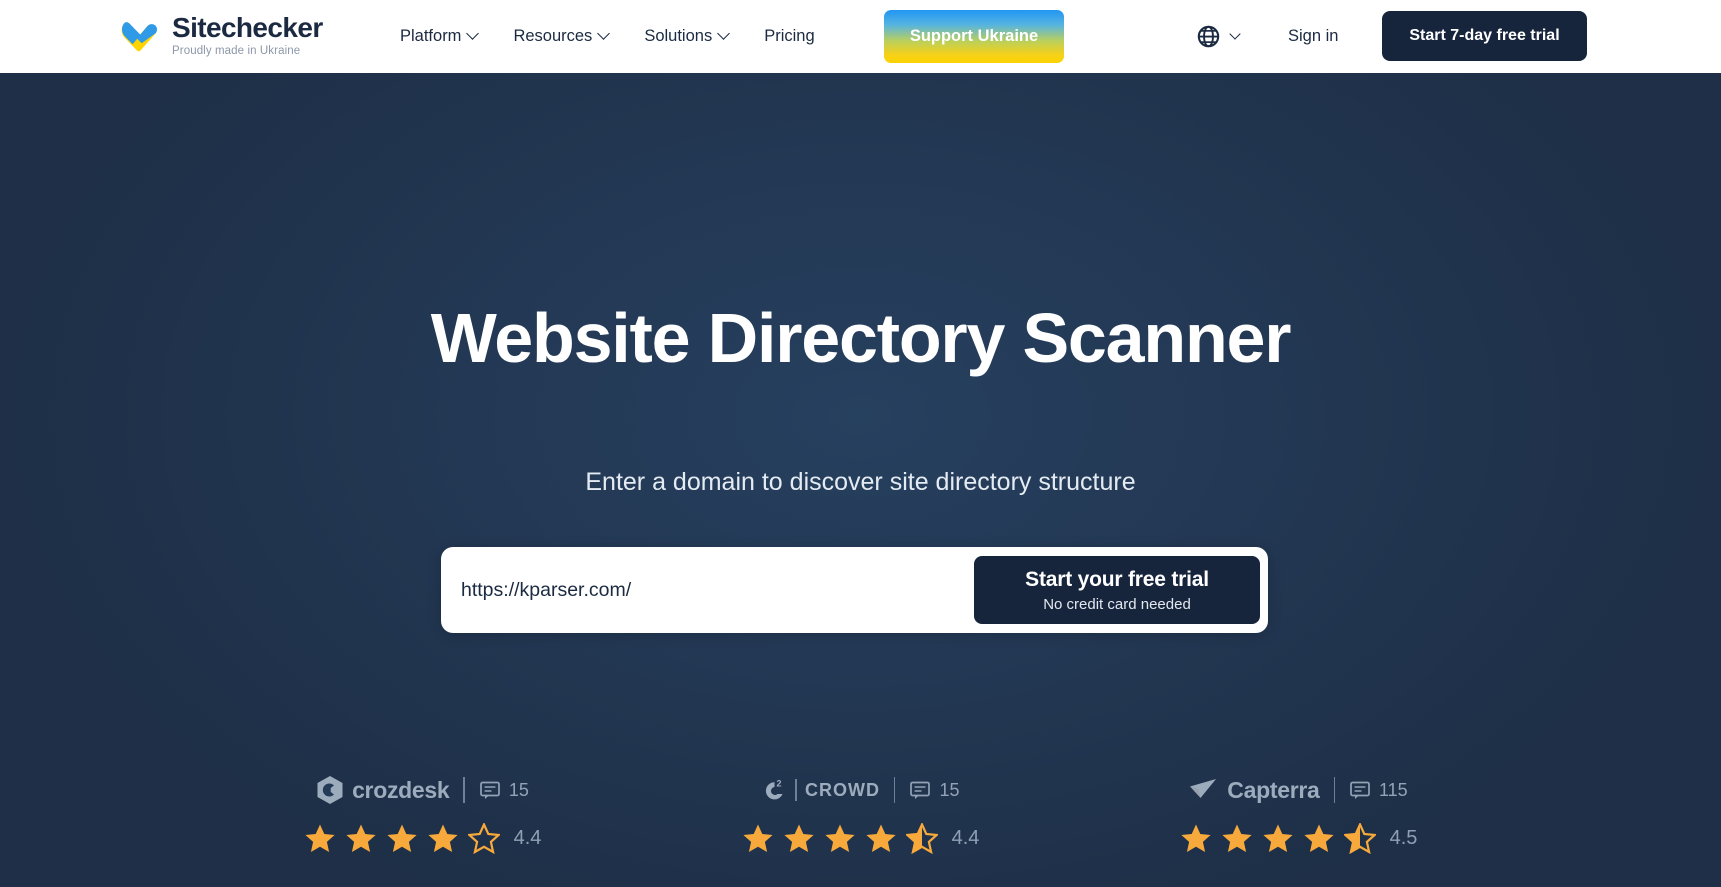  Describe the element at coordinates (1378, 790) in the screenshot. I see `reviews-group: 115` at that location.